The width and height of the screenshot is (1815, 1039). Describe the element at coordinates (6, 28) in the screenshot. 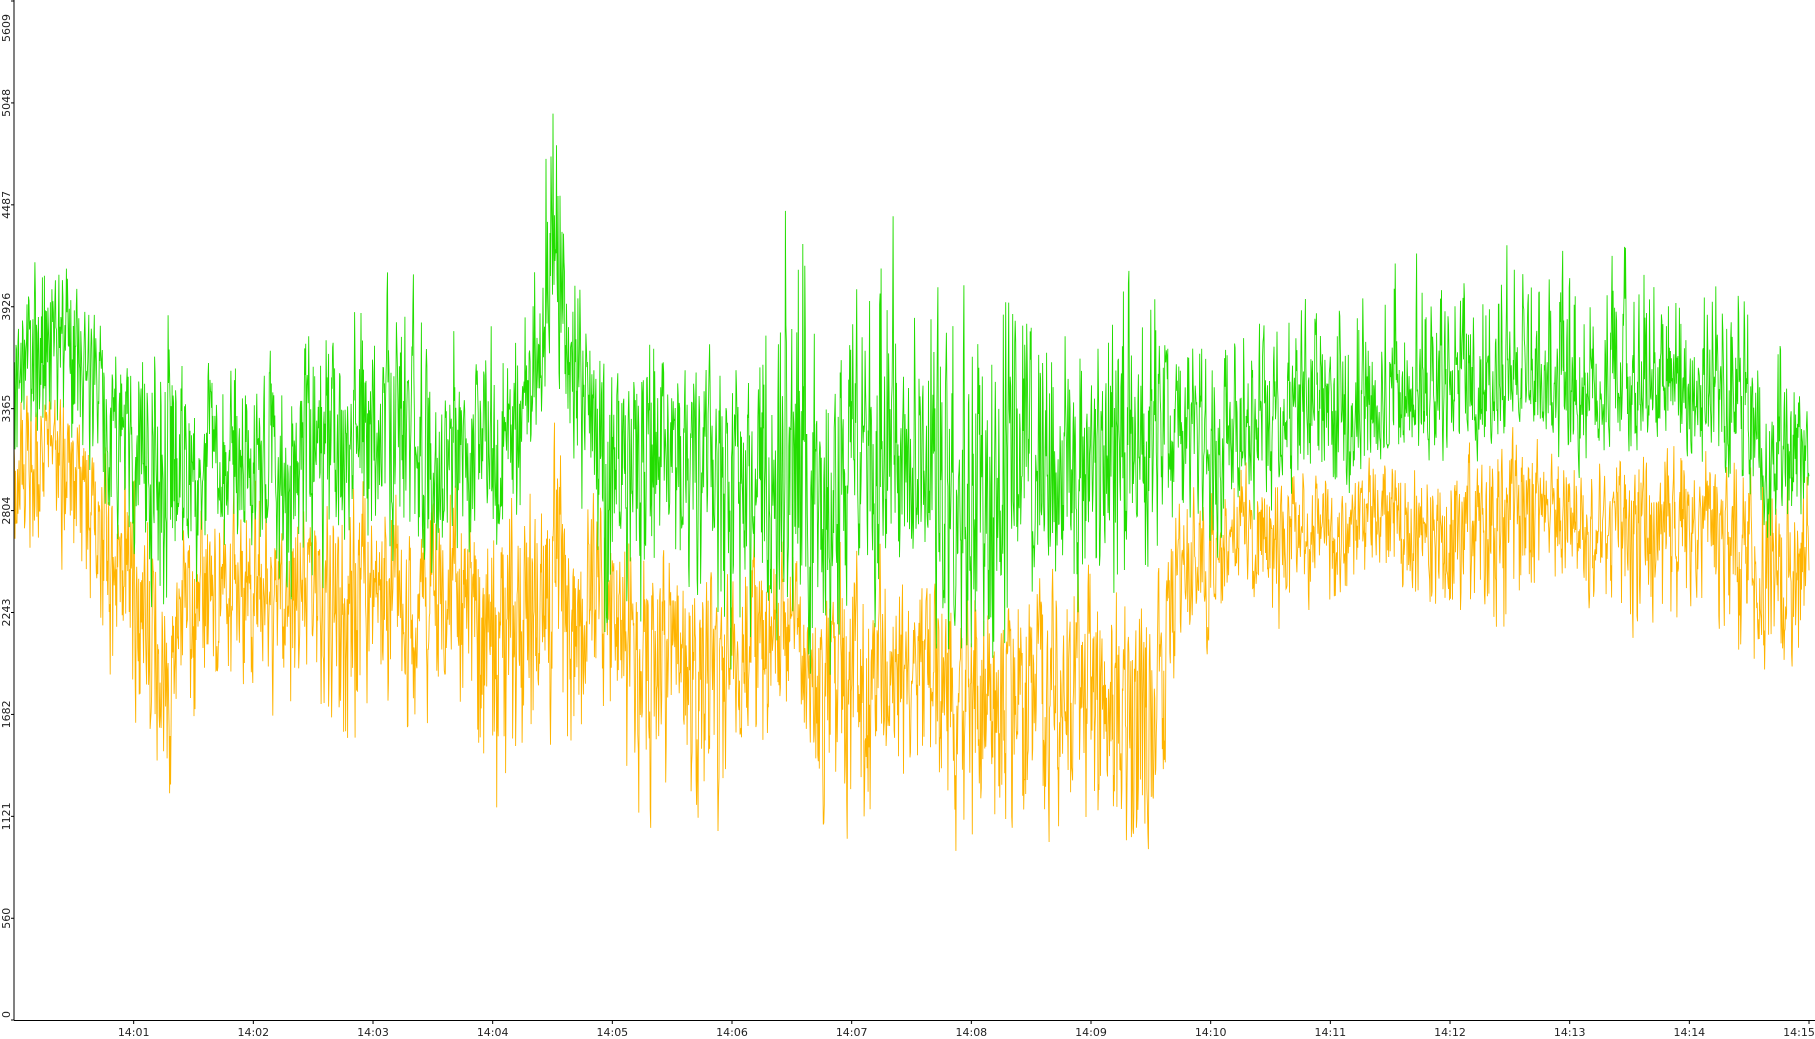

I see `y-tick-label: 5609` at that location.